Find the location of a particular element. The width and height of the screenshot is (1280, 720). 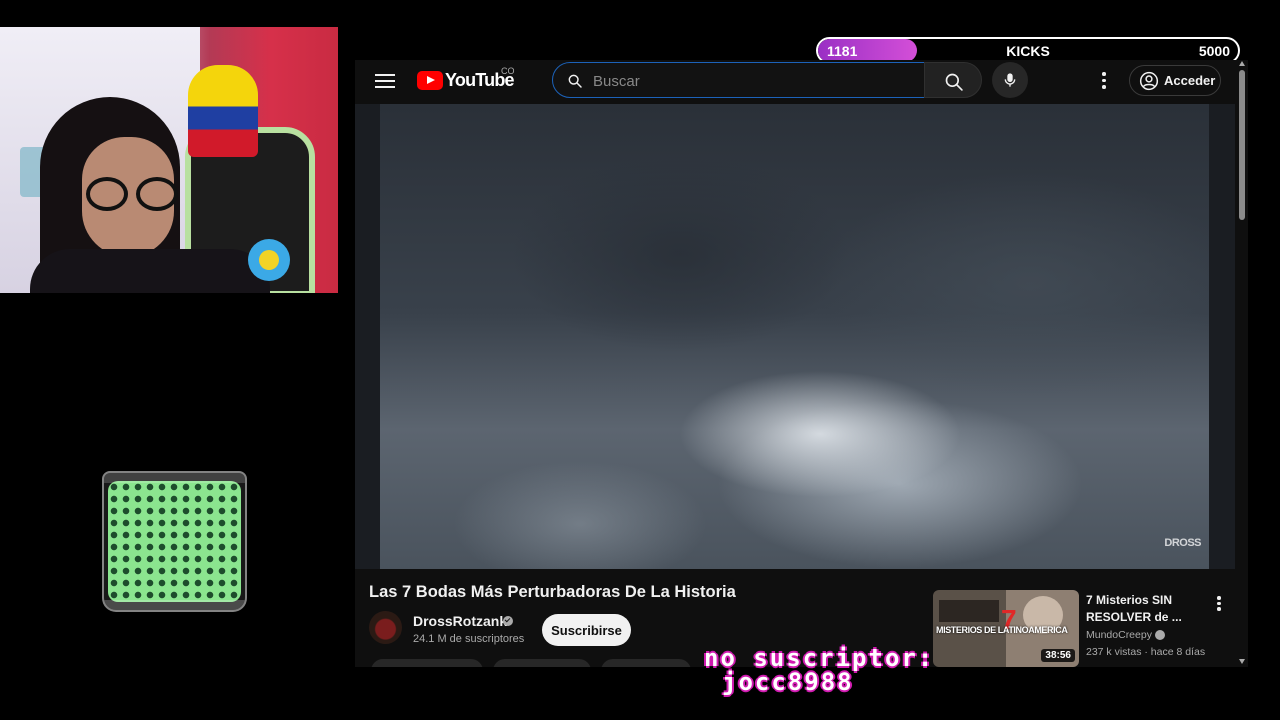

video-duration: 38:56 is located at coordinates (1058, 655).